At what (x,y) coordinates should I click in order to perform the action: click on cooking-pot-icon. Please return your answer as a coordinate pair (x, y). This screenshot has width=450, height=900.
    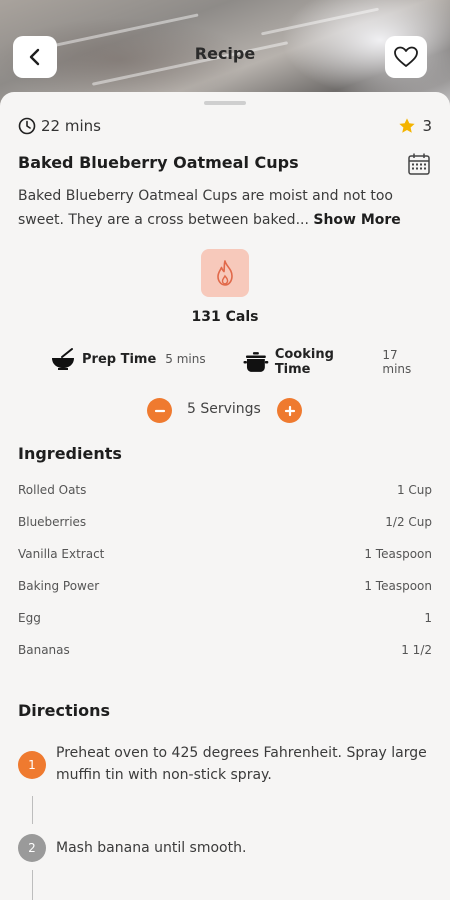
    Looking at the image, I should click on (256, 362).